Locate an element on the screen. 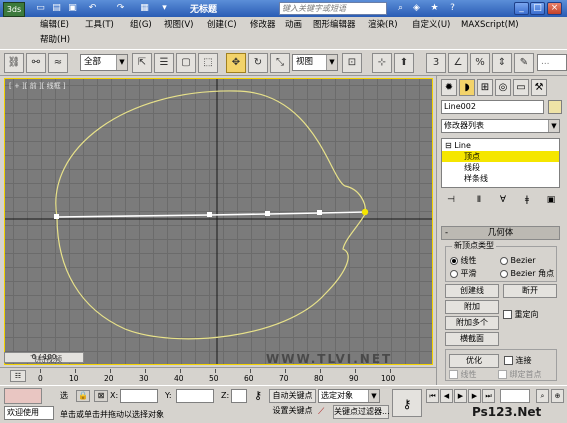  bind-space-warp-icon: ≈ is located at coordinates (58, 63).